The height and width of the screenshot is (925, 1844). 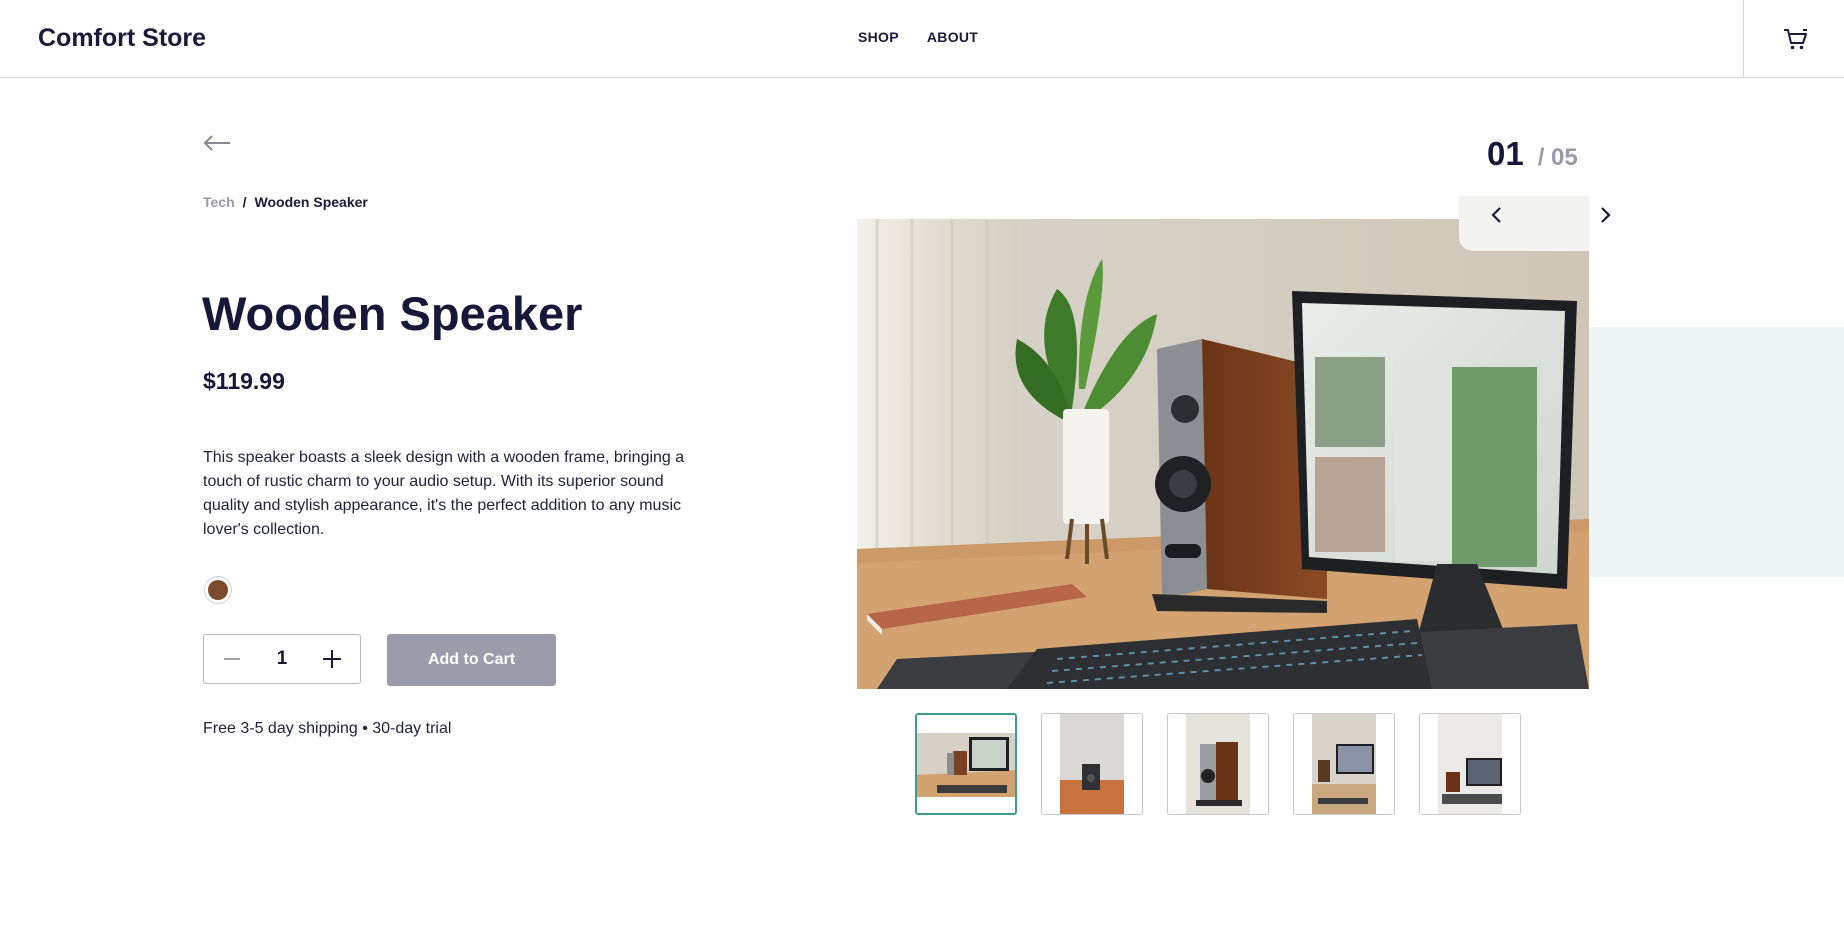 I want to click on quantity-value: 1, so click(x=282, y=659).